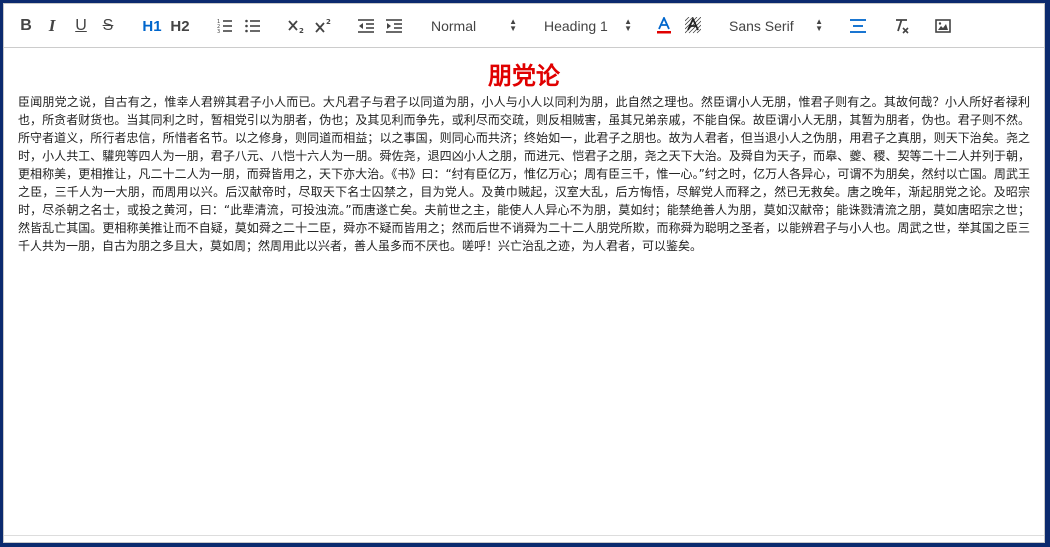 The height and width of the screenshot is (547, 1050). I want to click on subscript-button: 2, so click(297, 26).